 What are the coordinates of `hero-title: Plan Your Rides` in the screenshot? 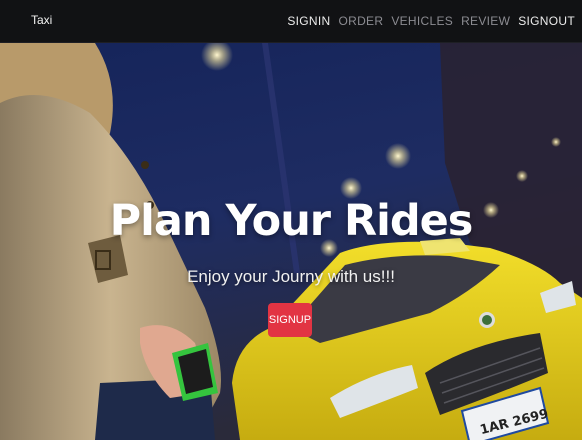 It's located at (291, 221).